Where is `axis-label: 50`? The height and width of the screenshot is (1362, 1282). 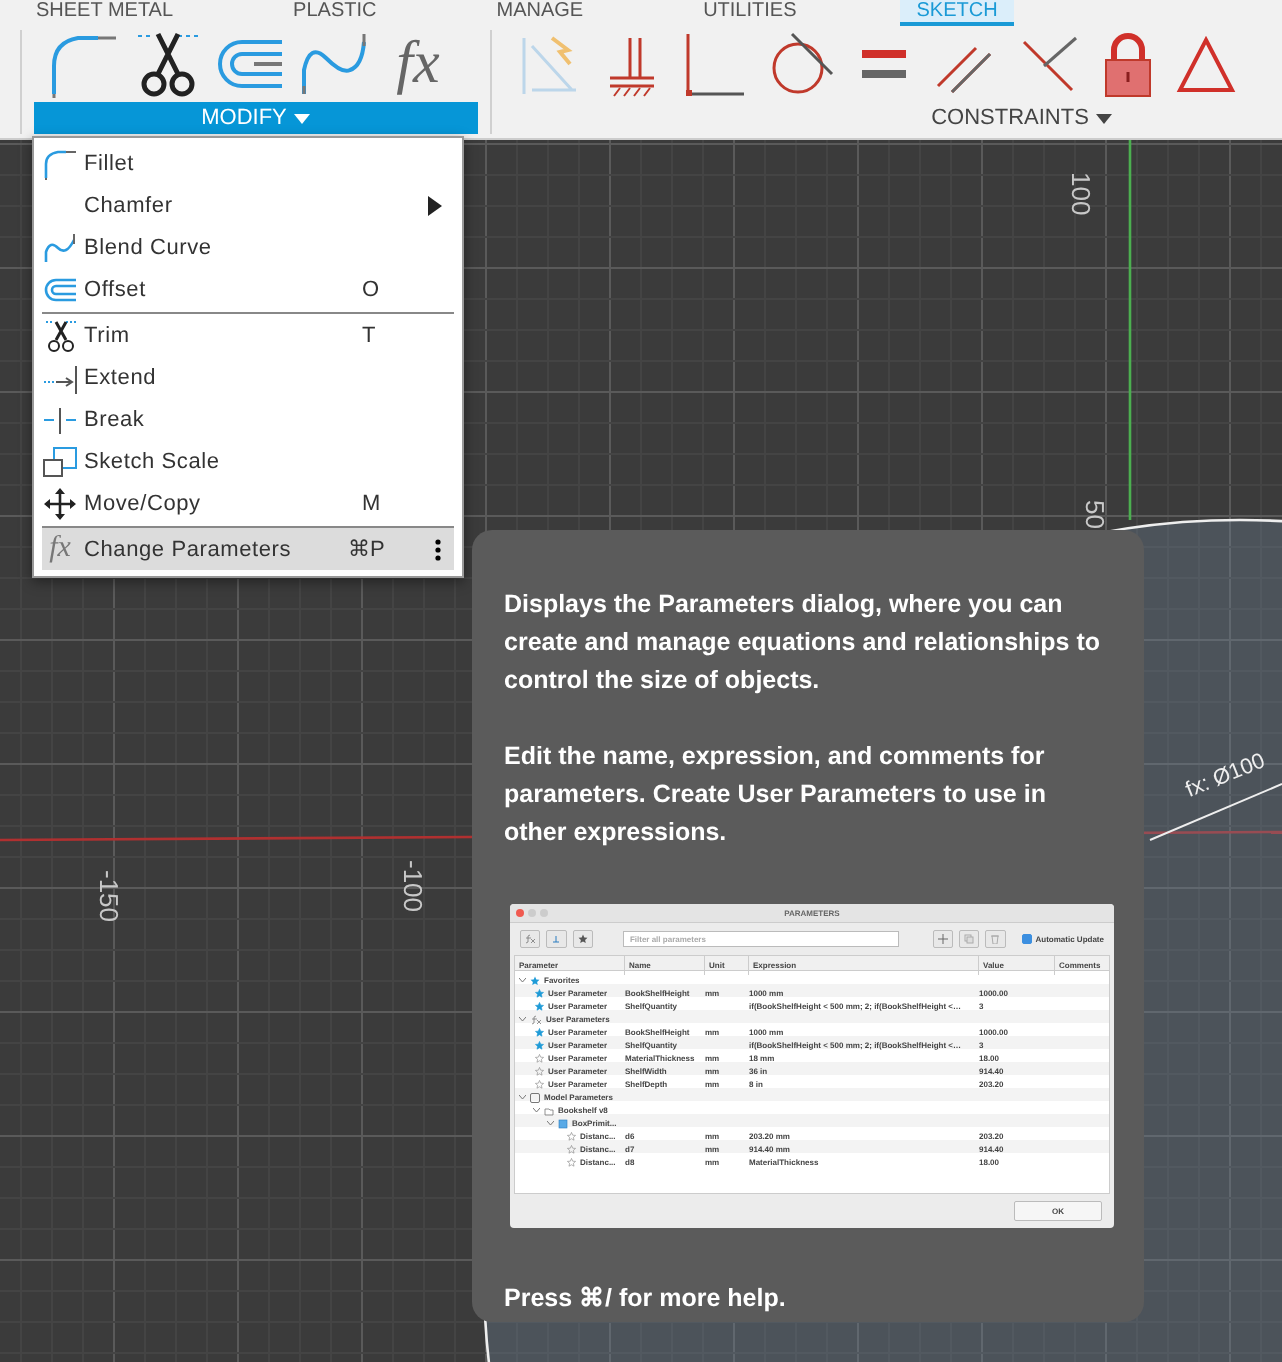
axis-label: 50 is located at coordinates (1095, 514).